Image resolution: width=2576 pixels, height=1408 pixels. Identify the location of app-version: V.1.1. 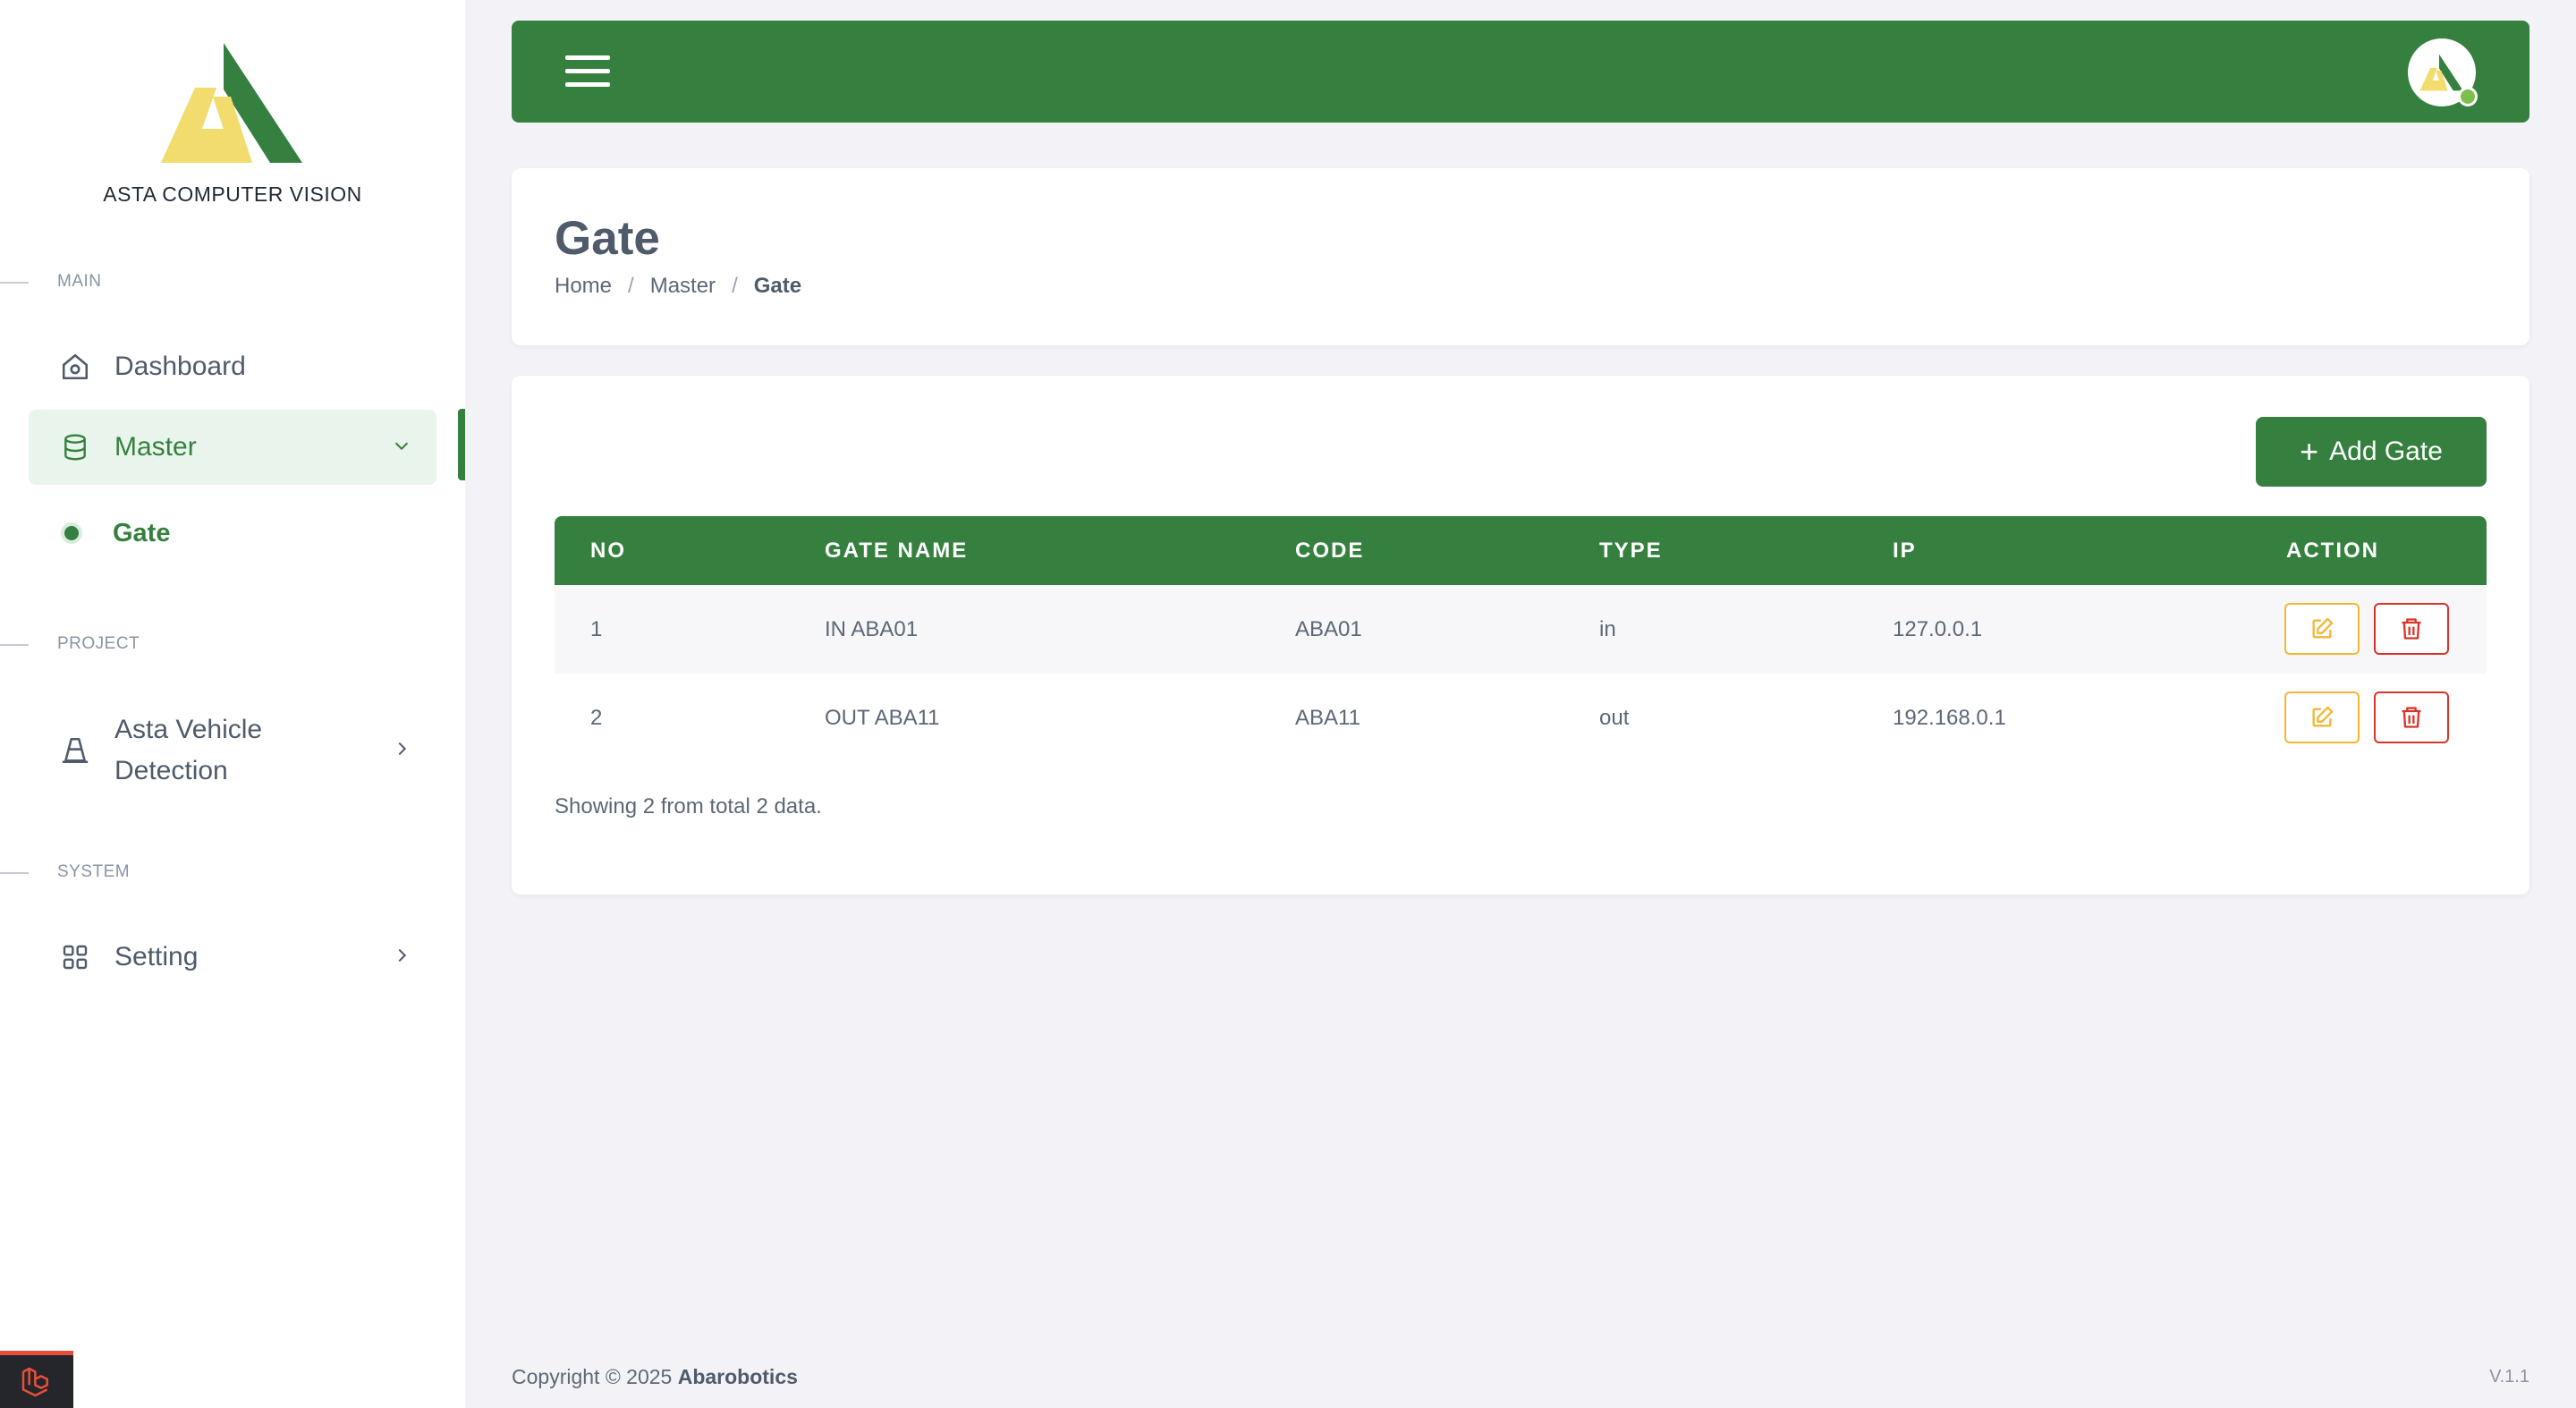
(2509, 1377).